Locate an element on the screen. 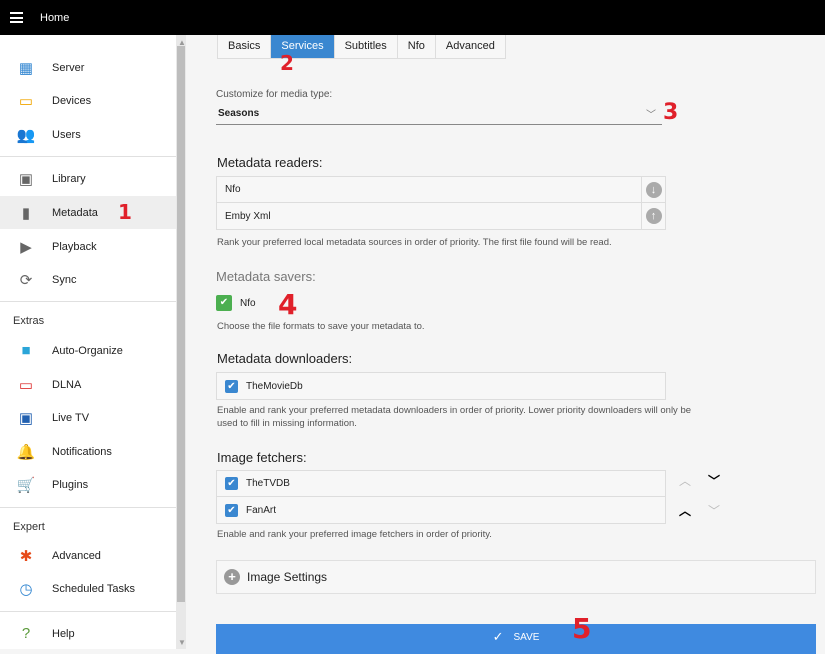  annotation-1: 1 is located at coordinates (125, 212).